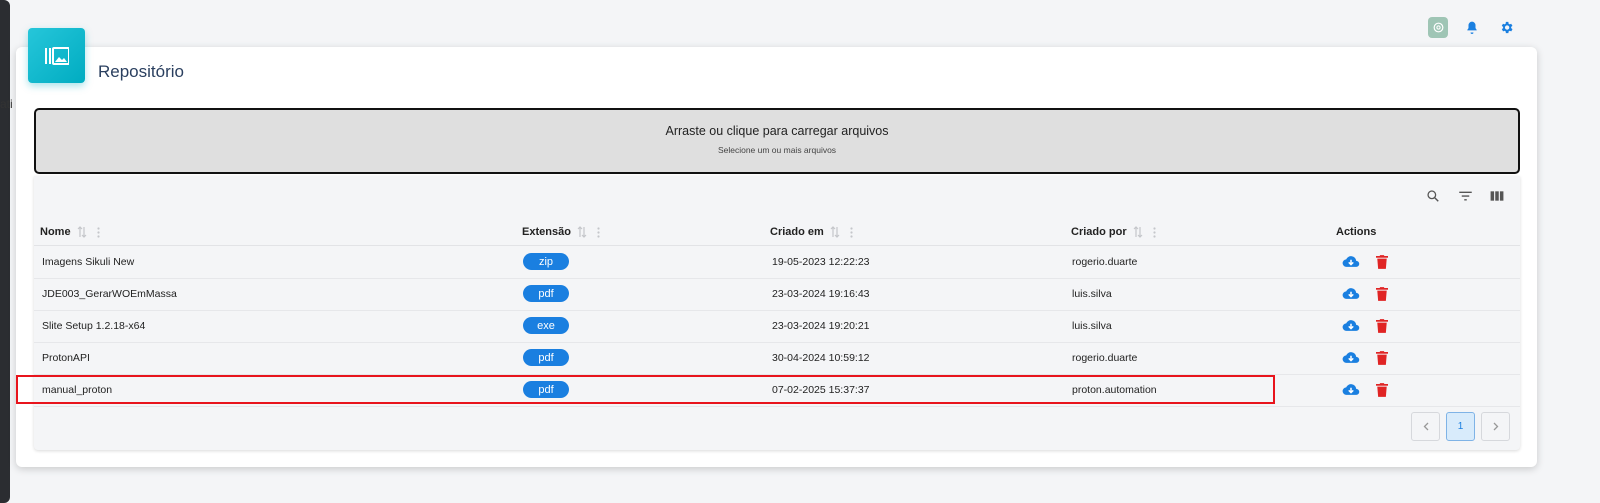 This screenshot has height=503, width=1600. Describe the element at coordinates (55, 232) in the screenshot. I see `header-name-label: Nome` at that location.